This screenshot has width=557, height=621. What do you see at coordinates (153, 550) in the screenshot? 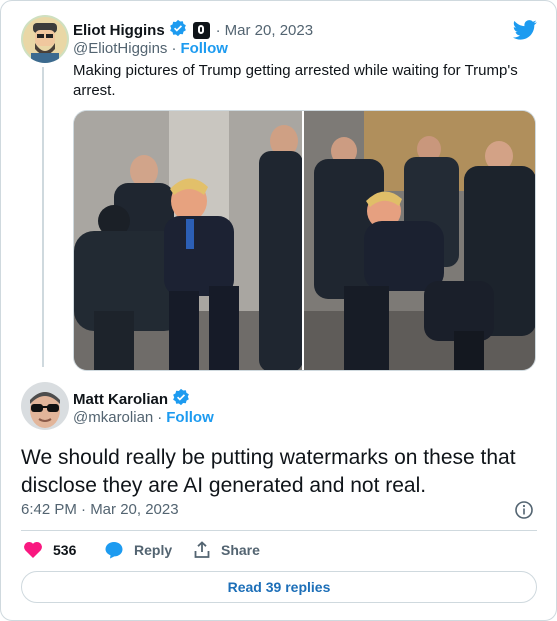
I see `reply-label: Reply` at bounding box center [153, 550].